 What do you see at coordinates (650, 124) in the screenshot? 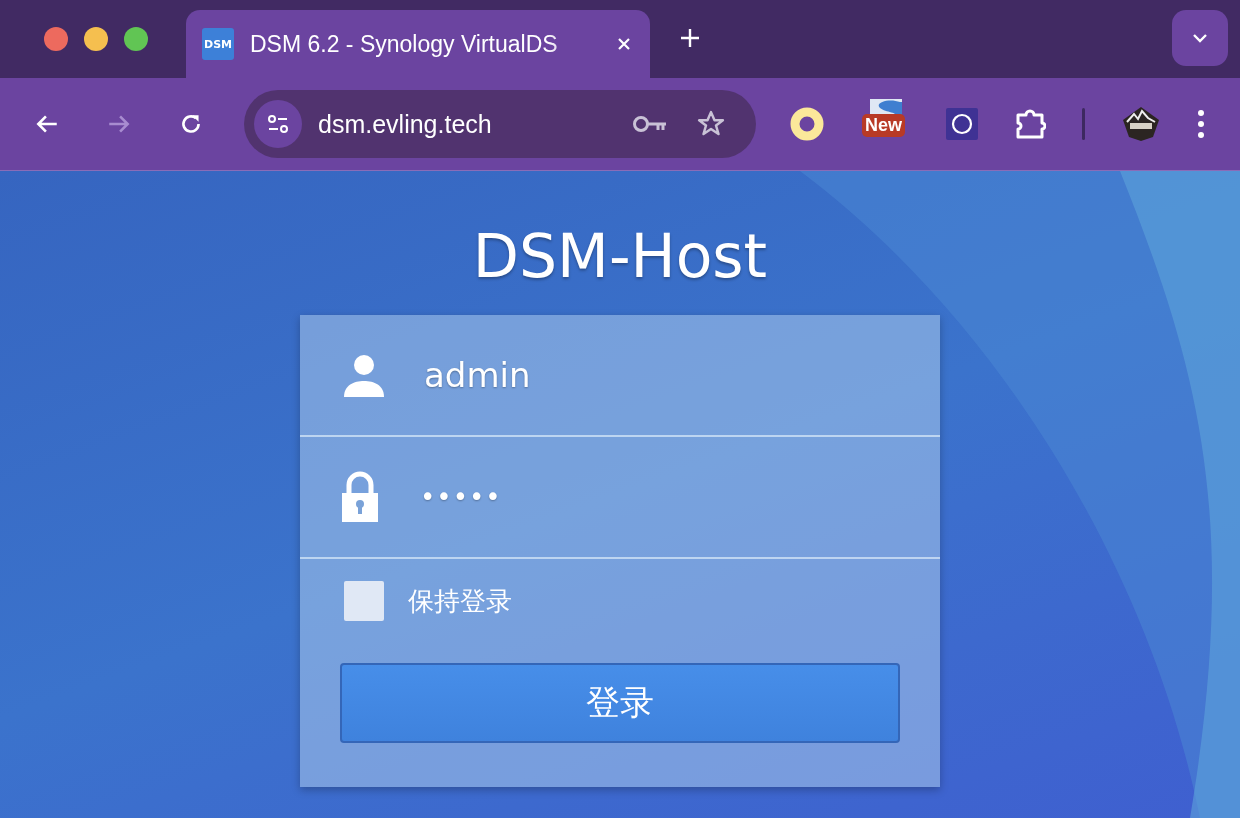
I see `key-icon` at bounding box center [650, 124].